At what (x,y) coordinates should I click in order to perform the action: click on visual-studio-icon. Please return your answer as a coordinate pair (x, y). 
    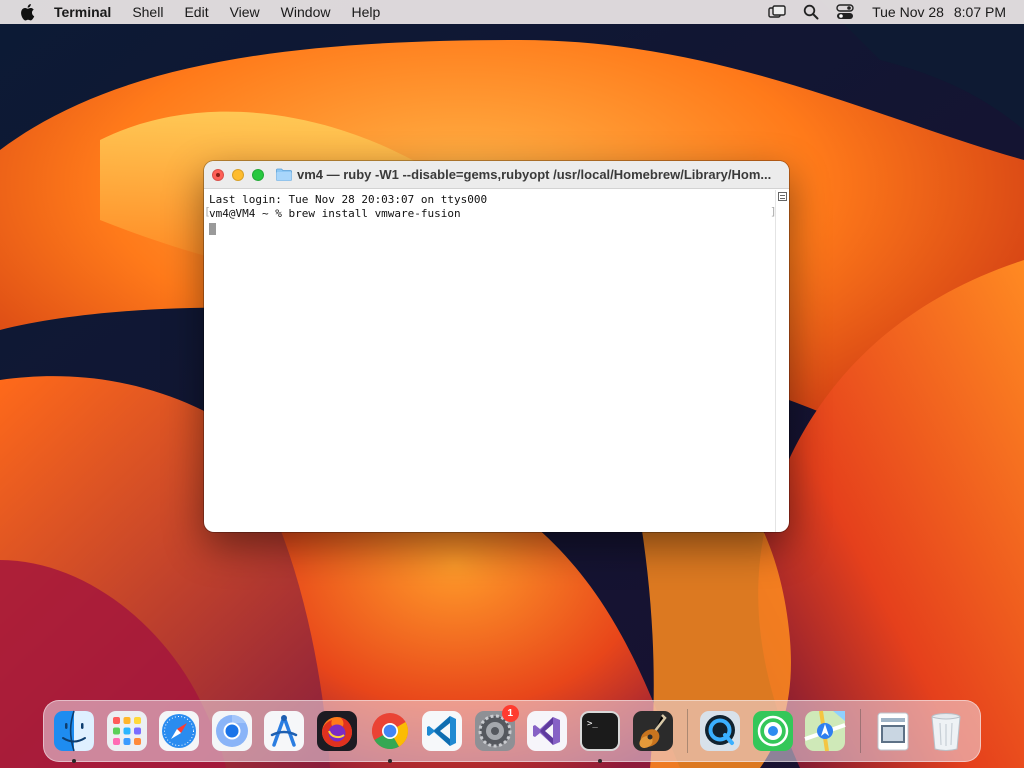
    Looking at the image, I should click on (547, 731).